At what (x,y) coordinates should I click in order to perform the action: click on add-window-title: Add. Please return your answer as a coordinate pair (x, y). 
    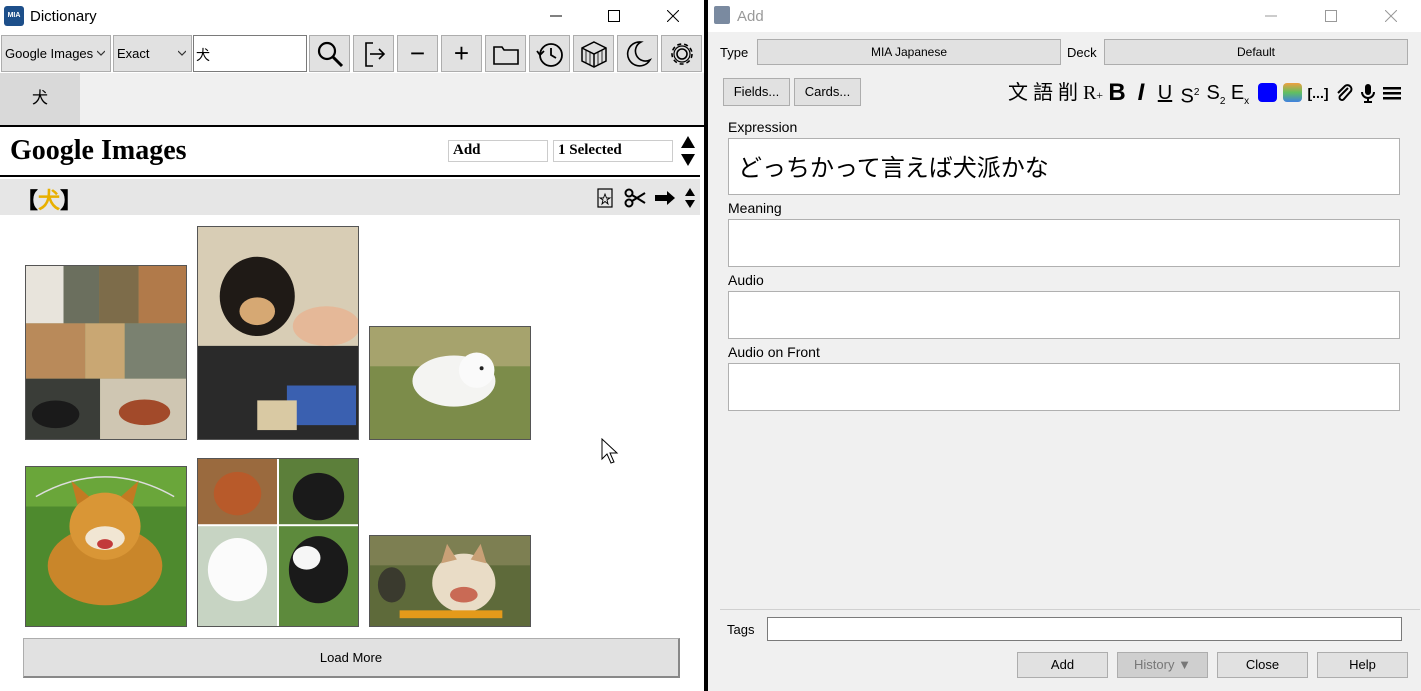
    Looking at the image, I should click on (750, 16).